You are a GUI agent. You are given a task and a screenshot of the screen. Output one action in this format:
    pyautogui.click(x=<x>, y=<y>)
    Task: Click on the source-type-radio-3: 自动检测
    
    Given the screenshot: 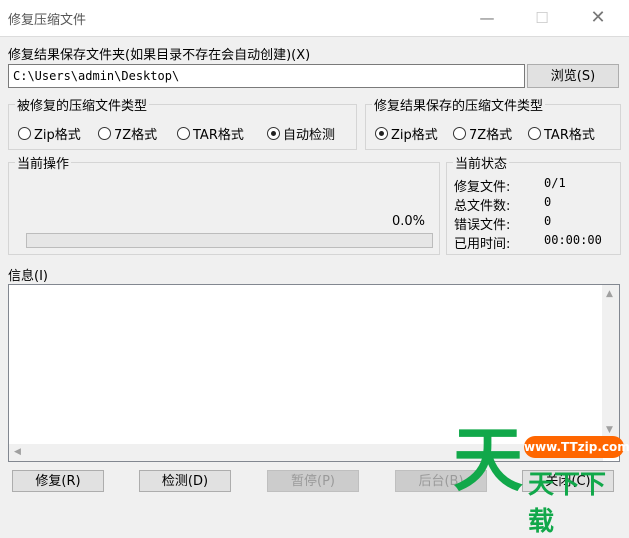 What is the action you would take?
    pyautogui.click(x=301, y=133)
    